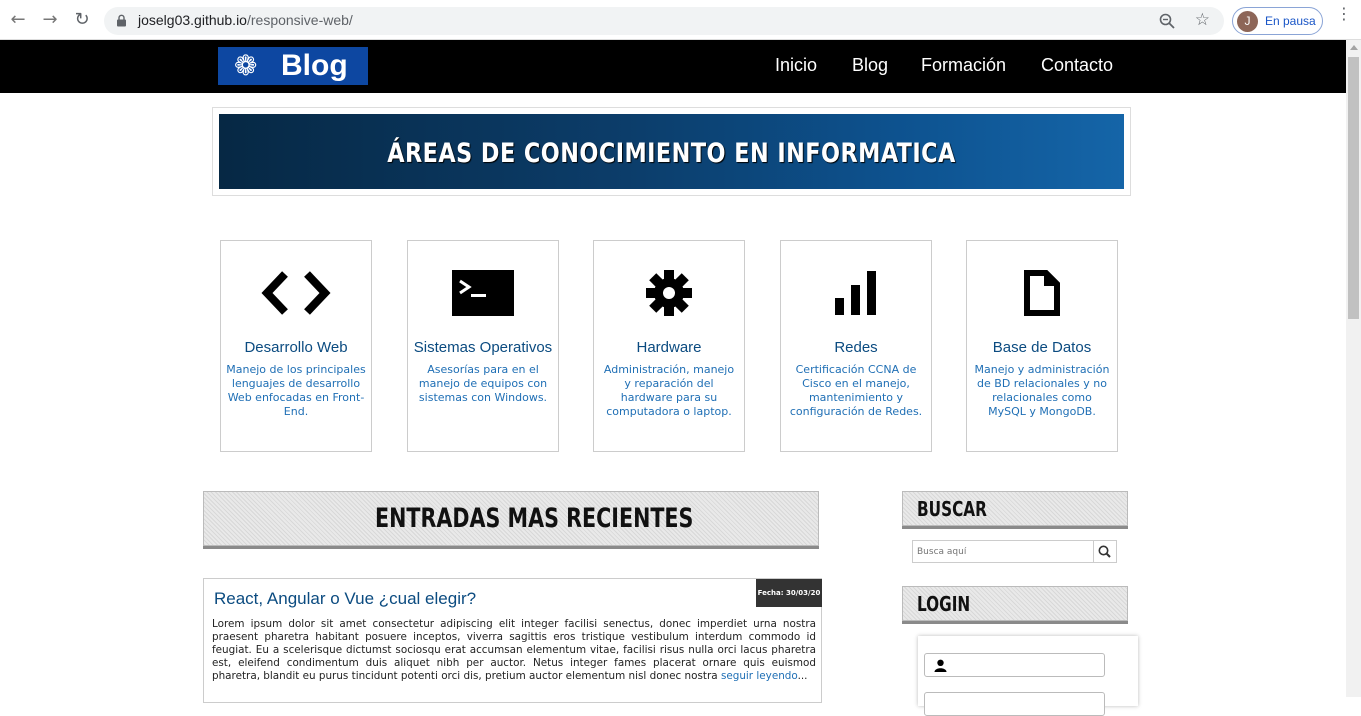 Image resolution: width=1361 pixels, height=716 pixels. I want to click on banner-title: ÁREAS DE CONOCIMIENTO EN INFORMATICA, so click(671, 153).